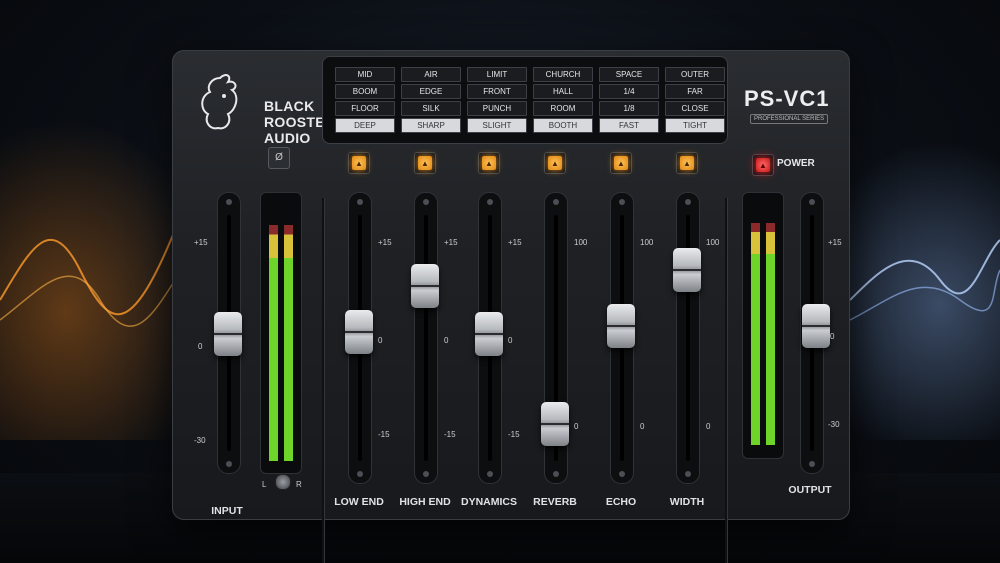 The image size is (1000, 563). What do you see at coordinates (200, 346) in the screenshot?
I see `input-scale-mid: 0` at bounding box center [200, 346].